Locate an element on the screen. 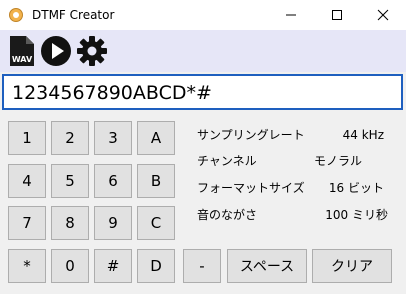 The width and height of the screenshot is (406, 294). key-0-button: 0 is located at coordinates (70, 266).